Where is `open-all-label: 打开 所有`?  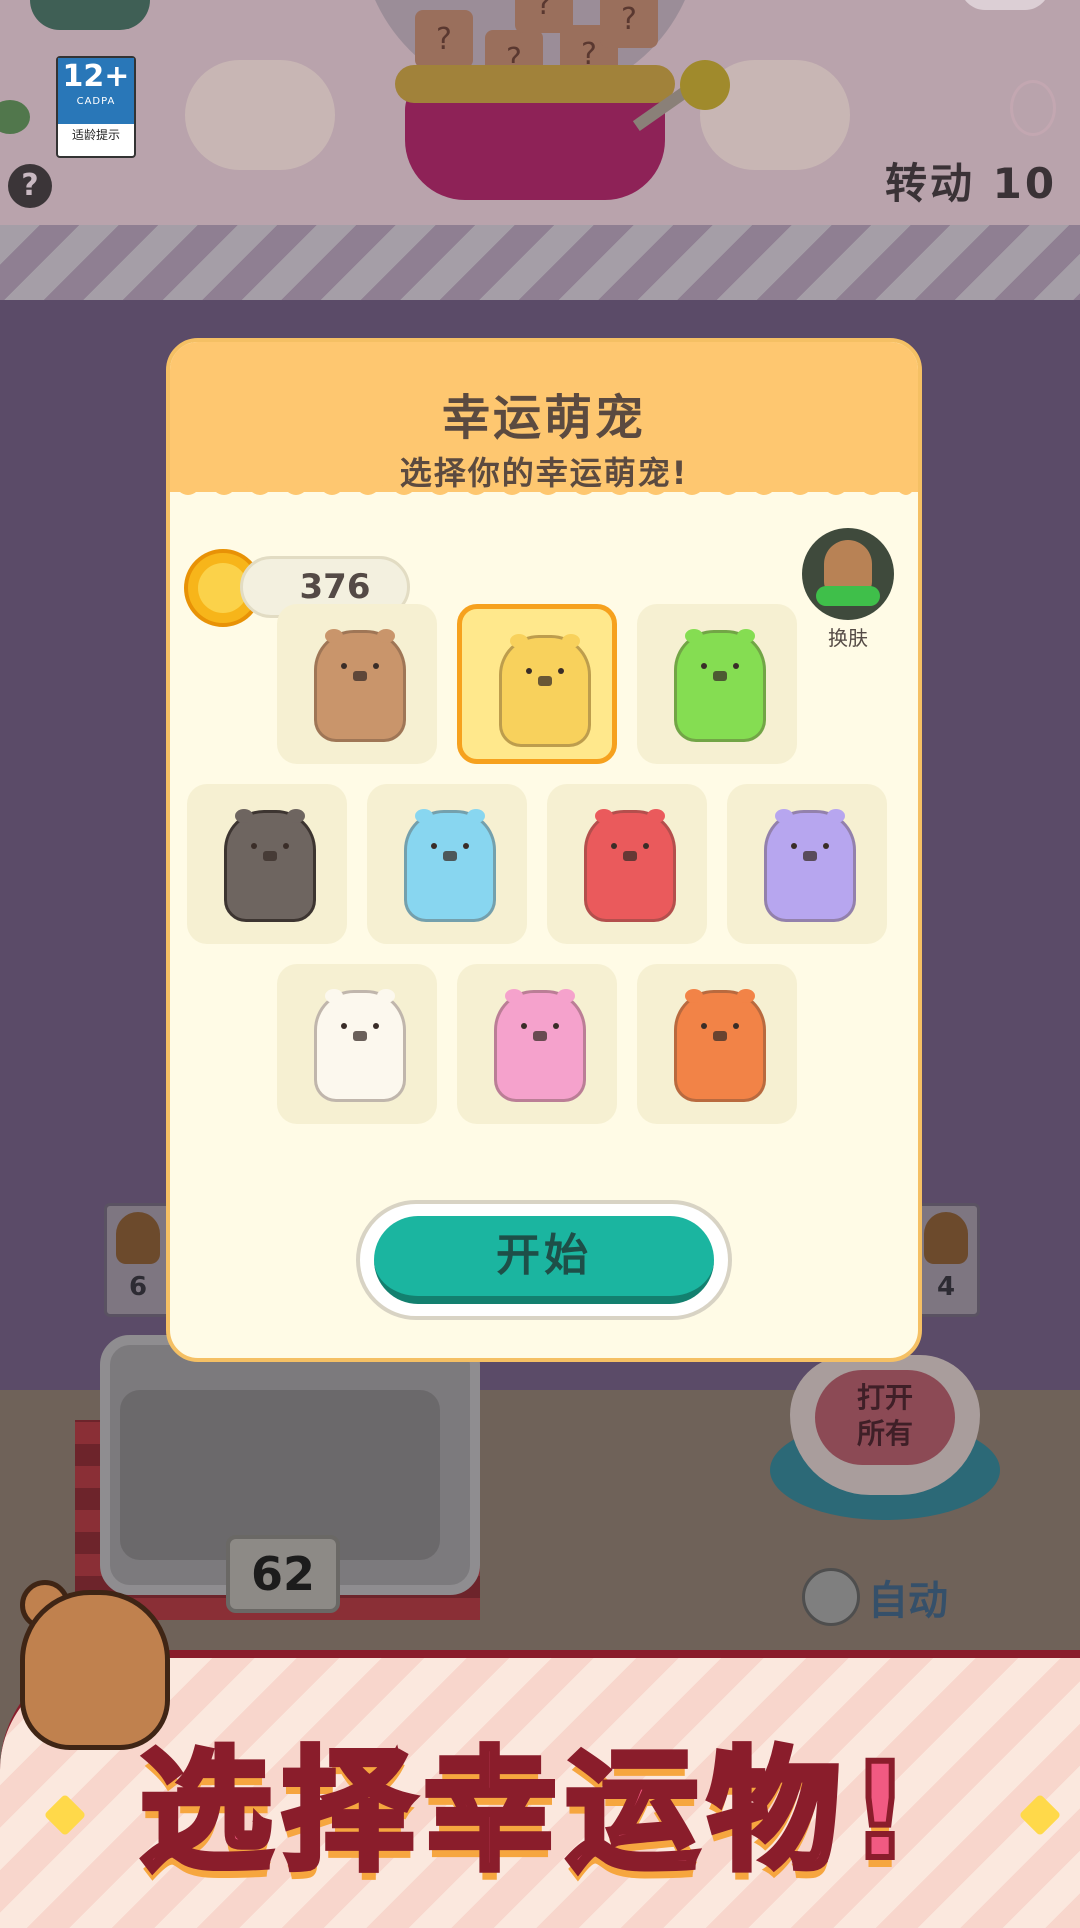 open-all-label: 打开 所有 is located at coordinates (885, 1417).